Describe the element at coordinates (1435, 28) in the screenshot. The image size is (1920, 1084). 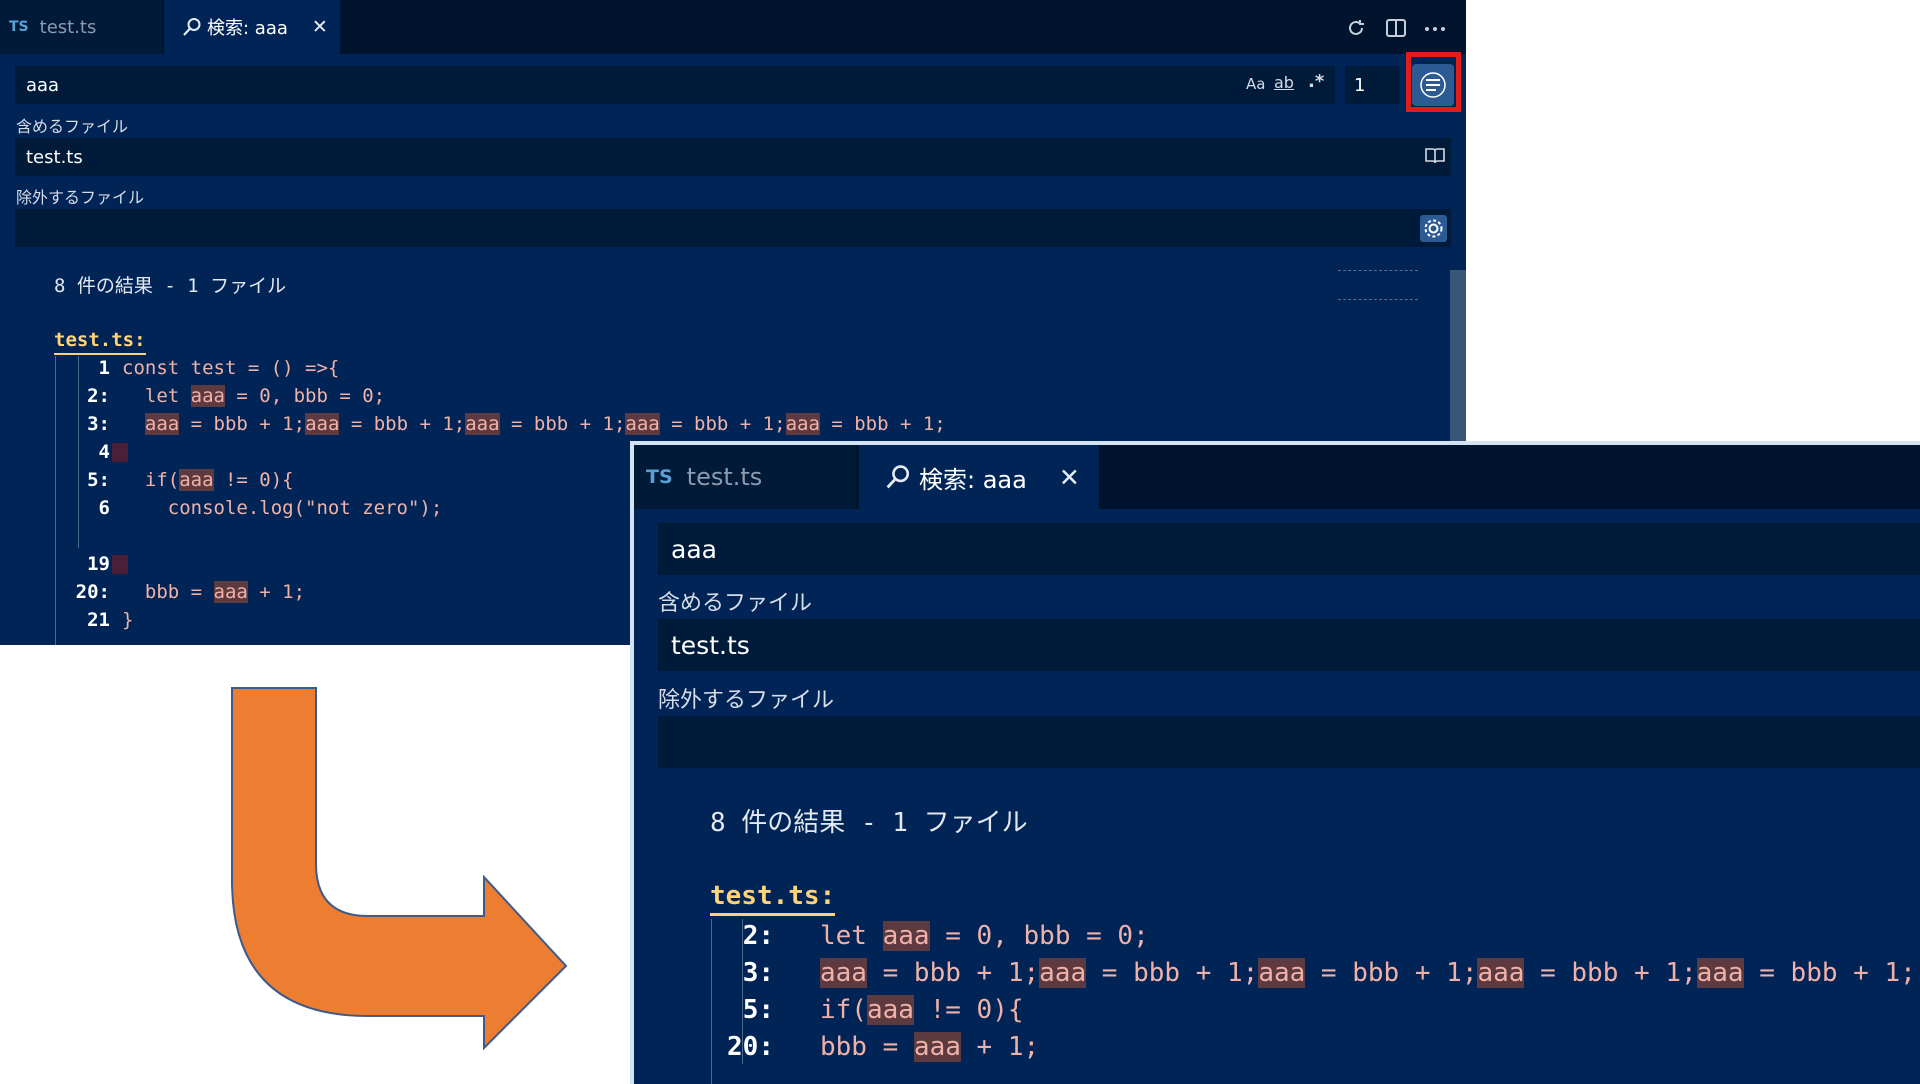
I see `more-icon` at that location.